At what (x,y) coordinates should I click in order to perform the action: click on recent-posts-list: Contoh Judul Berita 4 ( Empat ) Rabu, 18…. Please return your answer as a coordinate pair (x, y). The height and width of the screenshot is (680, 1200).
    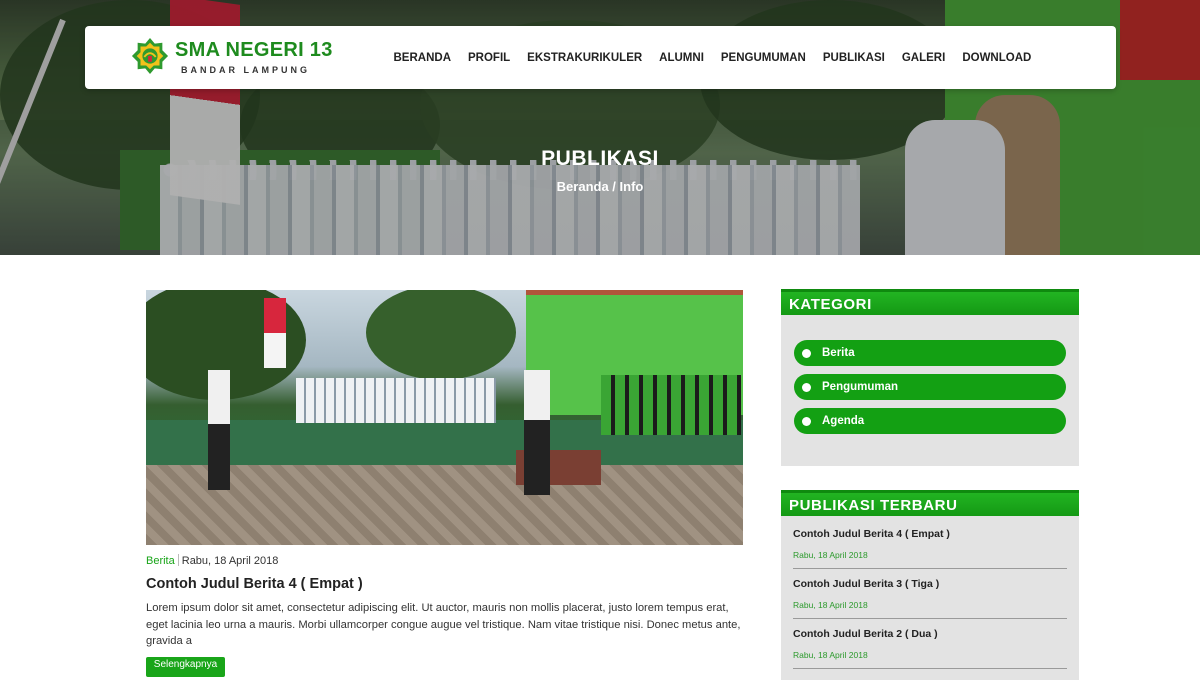
    Looking at the image, I should click on (930, 592).